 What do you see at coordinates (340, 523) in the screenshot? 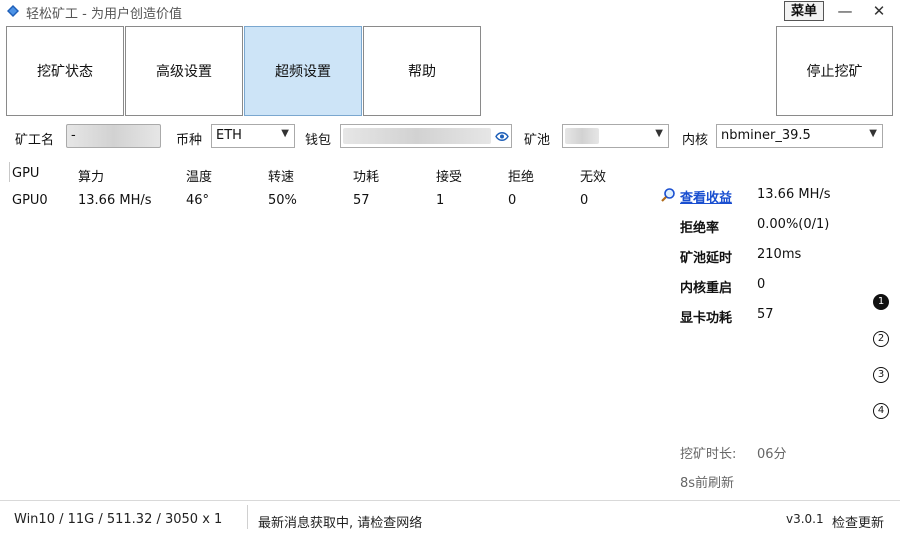
I see `status-message: 最新消息获取中, 请检查网络` at bounding box center [340, 523].